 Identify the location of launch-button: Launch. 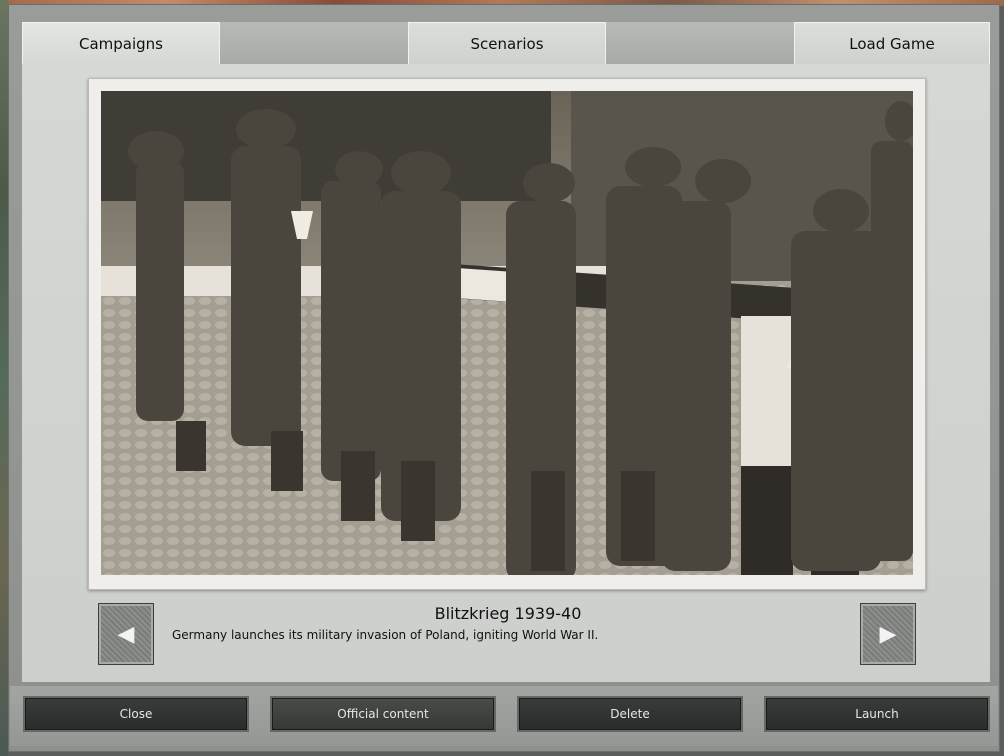
(877, 714).